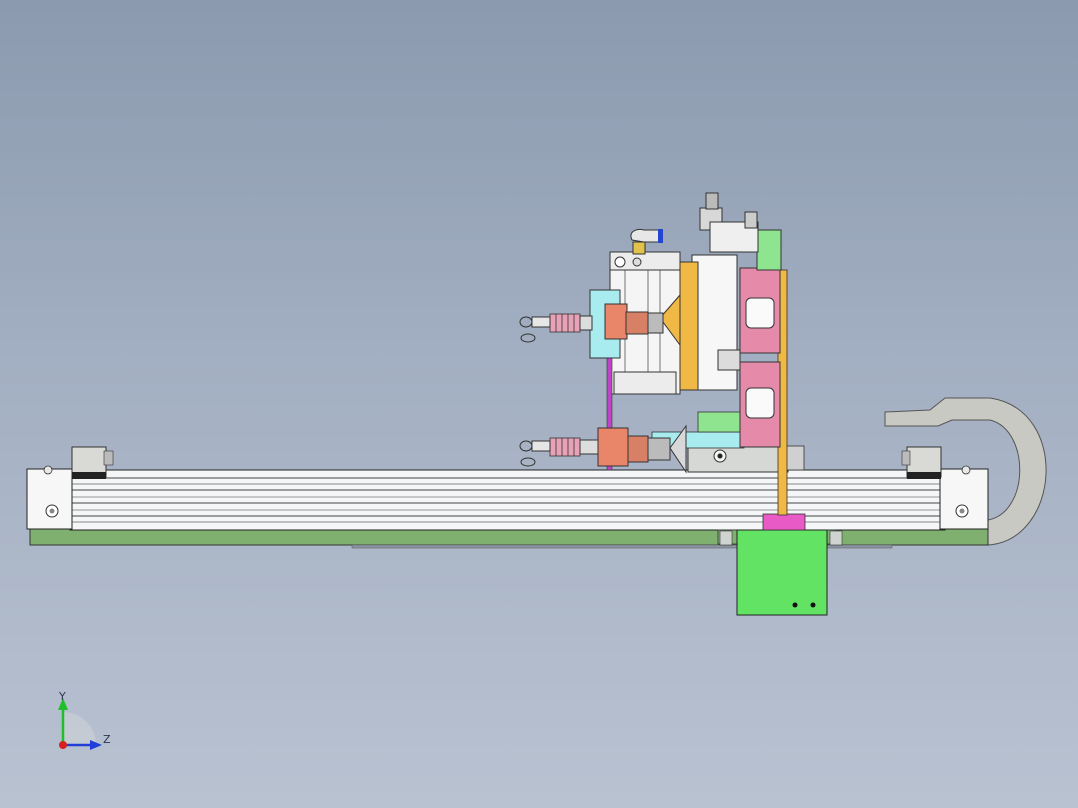 This screenshot has width=1078, height=808. Describe the element at coordinates (760, 310) in the screenshot. I see `mount-block-upper` at that location.